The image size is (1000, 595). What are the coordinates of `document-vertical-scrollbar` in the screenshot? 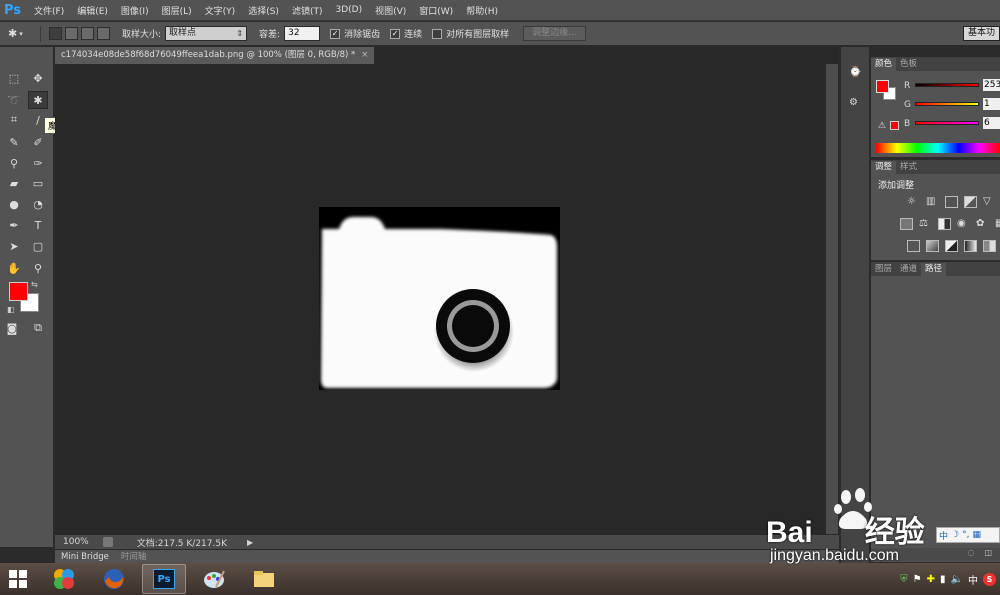 It's located at (831, 299).